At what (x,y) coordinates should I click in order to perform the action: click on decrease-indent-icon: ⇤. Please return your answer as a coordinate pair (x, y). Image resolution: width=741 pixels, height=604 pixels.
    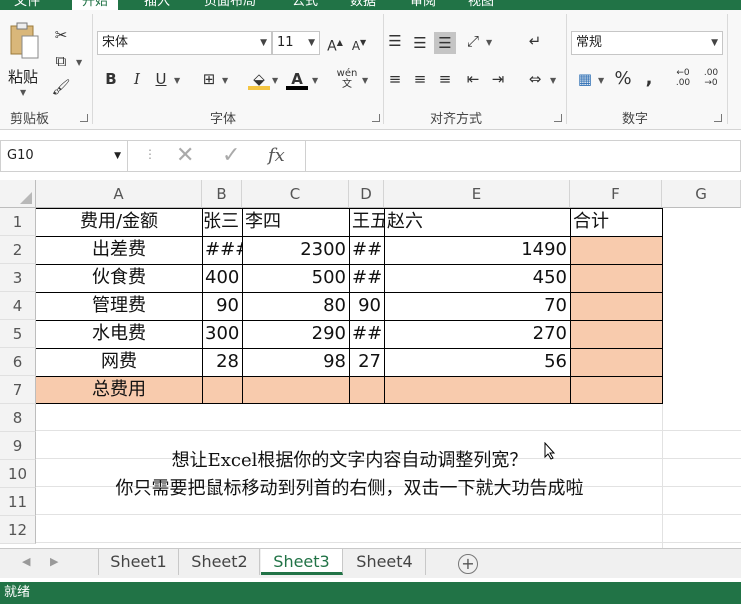
    Looking at the image, I should click on (473, 79).